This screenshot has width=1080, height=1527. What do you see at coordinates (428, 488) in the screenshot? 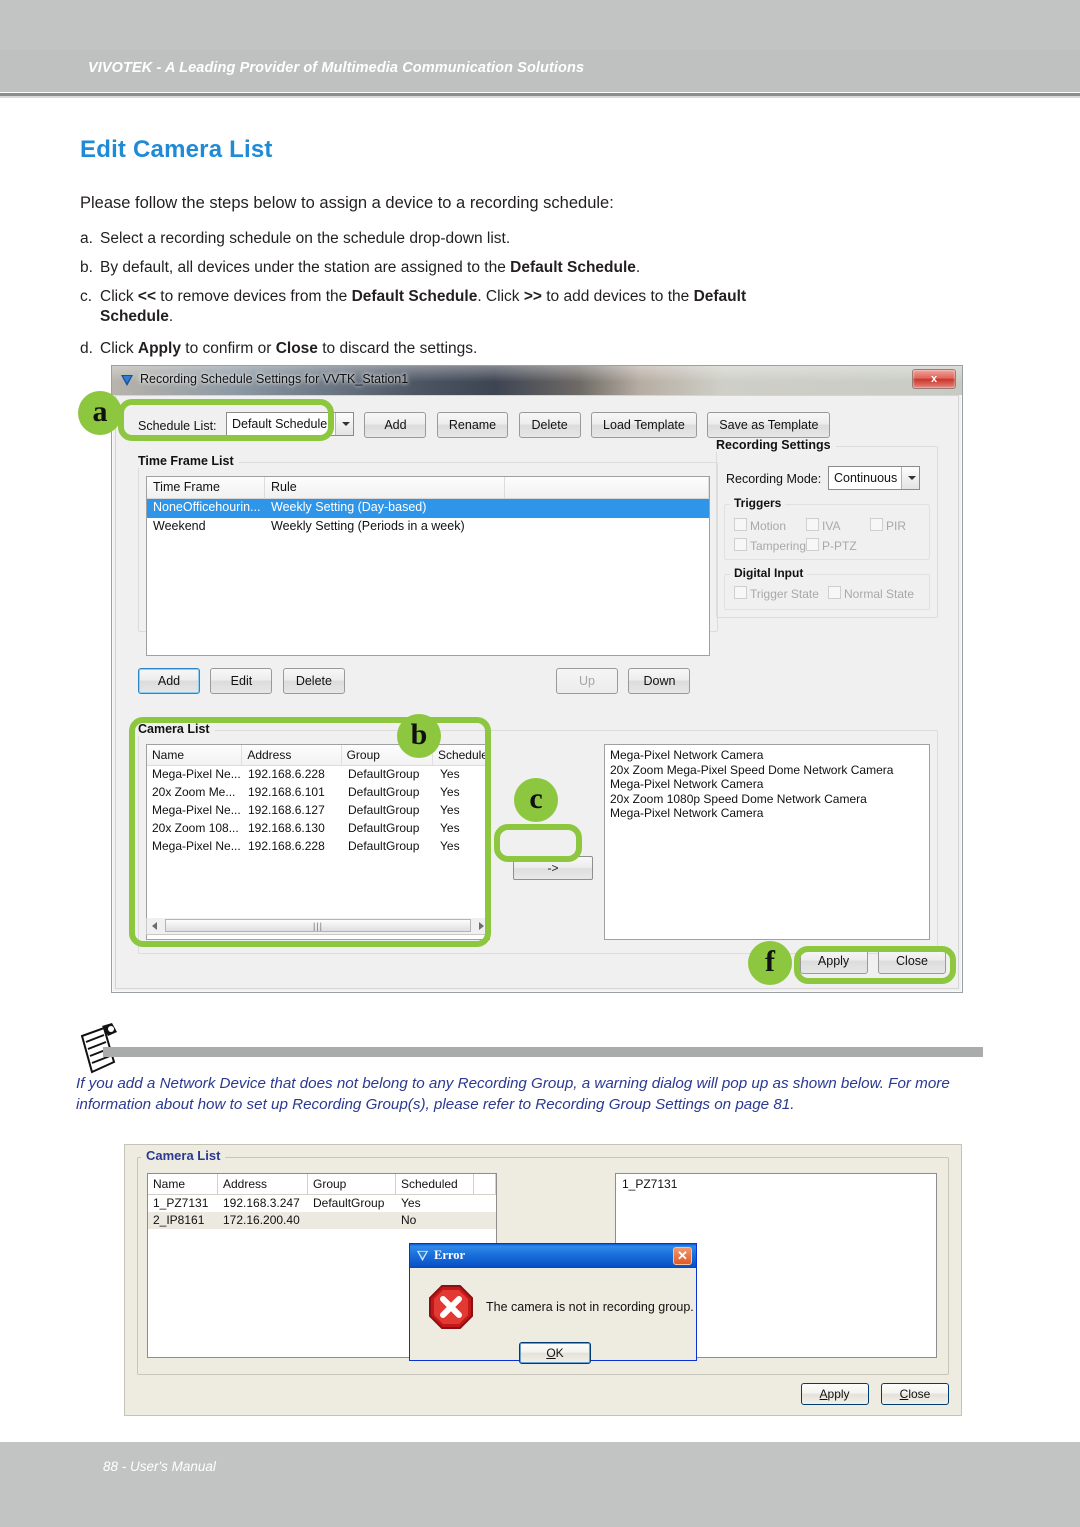
I see `time-frame-table-header: Time Frame Rule` at bounding box center [428, 488].